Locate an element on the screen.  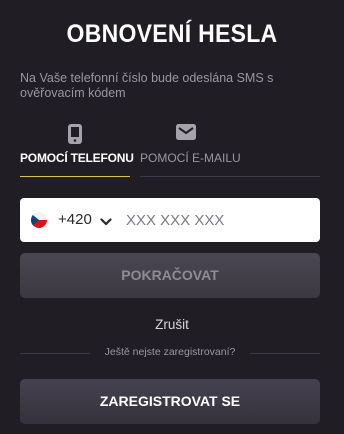
cancel-link: Zrušit is located at coordinates (172, 324).